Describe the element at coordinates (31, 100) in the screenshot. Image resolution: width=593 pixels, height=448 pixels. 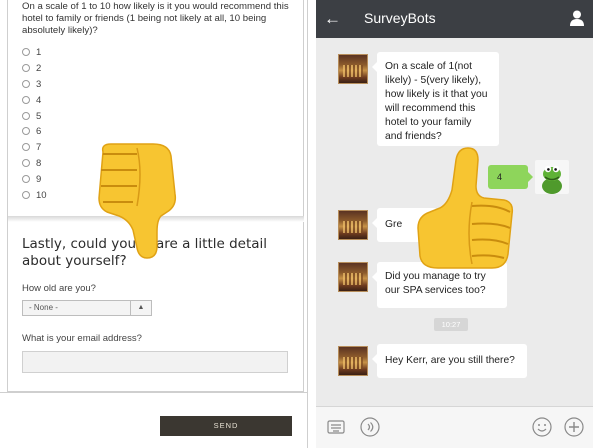
I see `option-4: 4` at that location.